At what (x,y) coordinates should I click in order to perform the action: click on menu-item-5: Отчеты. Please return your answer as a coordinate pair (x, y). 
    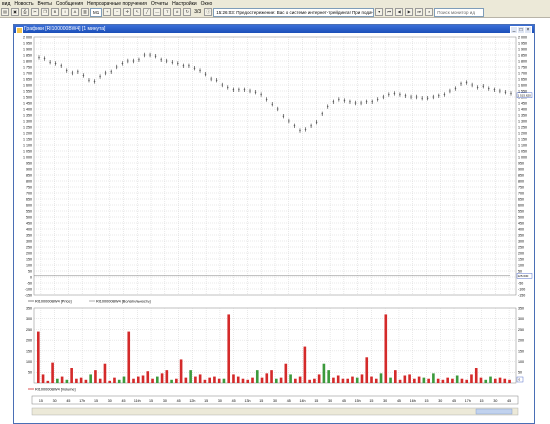
    Looking at the image, I should click on (159, 4).